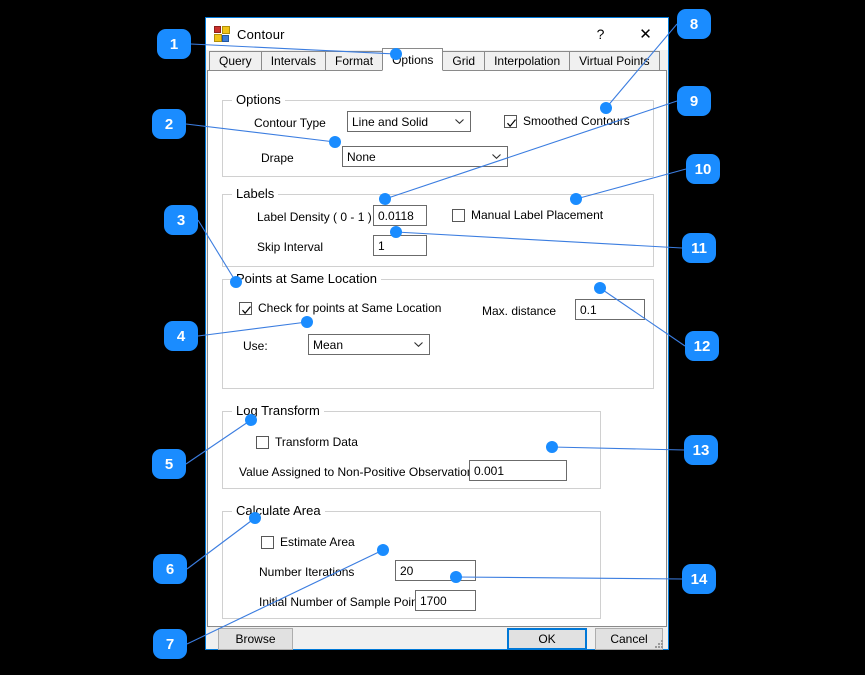 This screenshot has height=675, width=865. Describe the element at coordinates (610, 309) in the screenshot. I see `max-distance-input: 0.1` at that location.